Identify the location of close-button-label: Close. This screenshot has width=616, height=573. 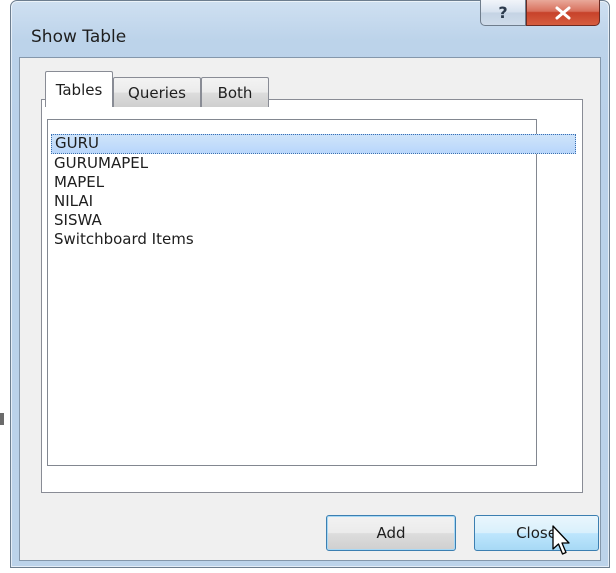
(536, 533).